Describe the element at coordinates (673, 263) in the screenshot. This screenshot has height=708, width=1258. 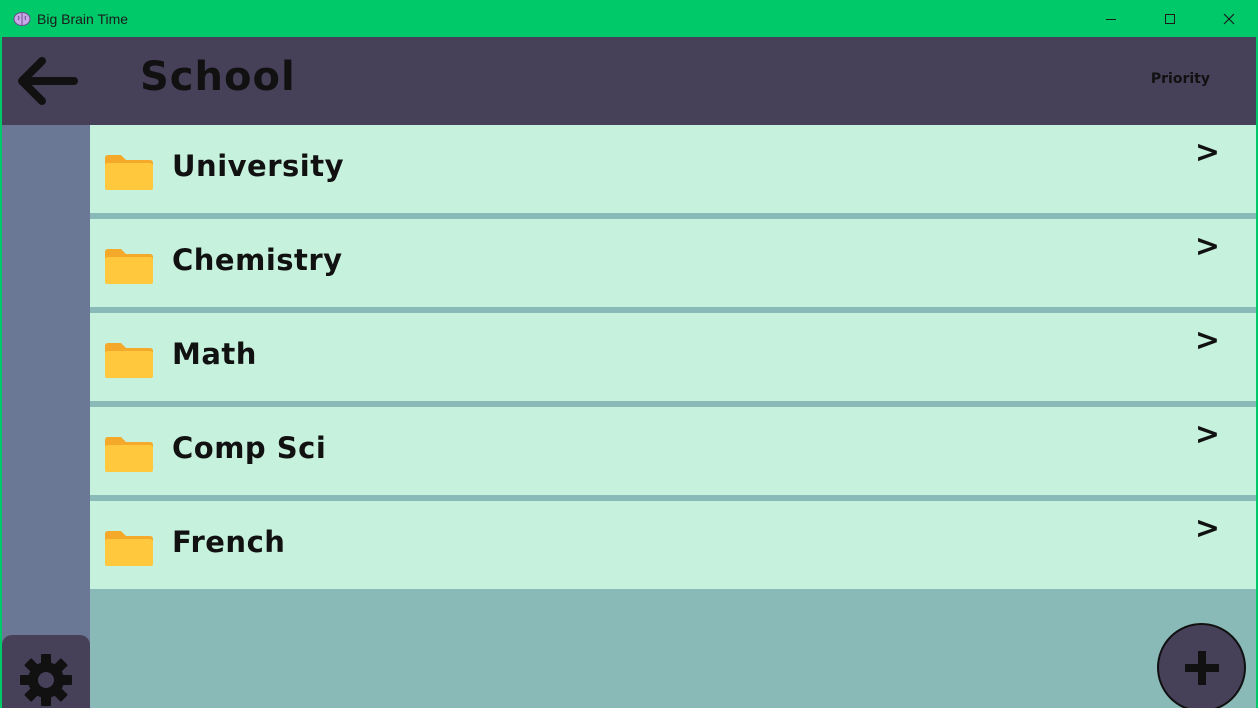
I see `folder-row-chemistry: Chemistry >` at that location.